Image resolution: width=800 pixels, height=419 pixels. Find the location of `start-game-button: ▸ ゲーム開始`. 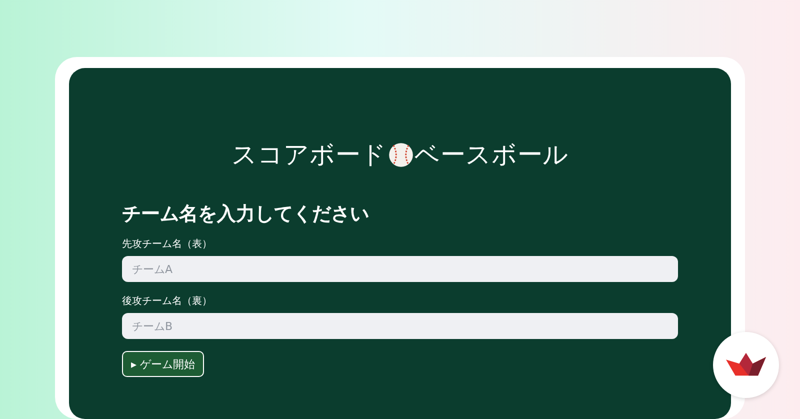

start-game-button: ▸ ゲーム開始 is located at coordinates (163, 364).